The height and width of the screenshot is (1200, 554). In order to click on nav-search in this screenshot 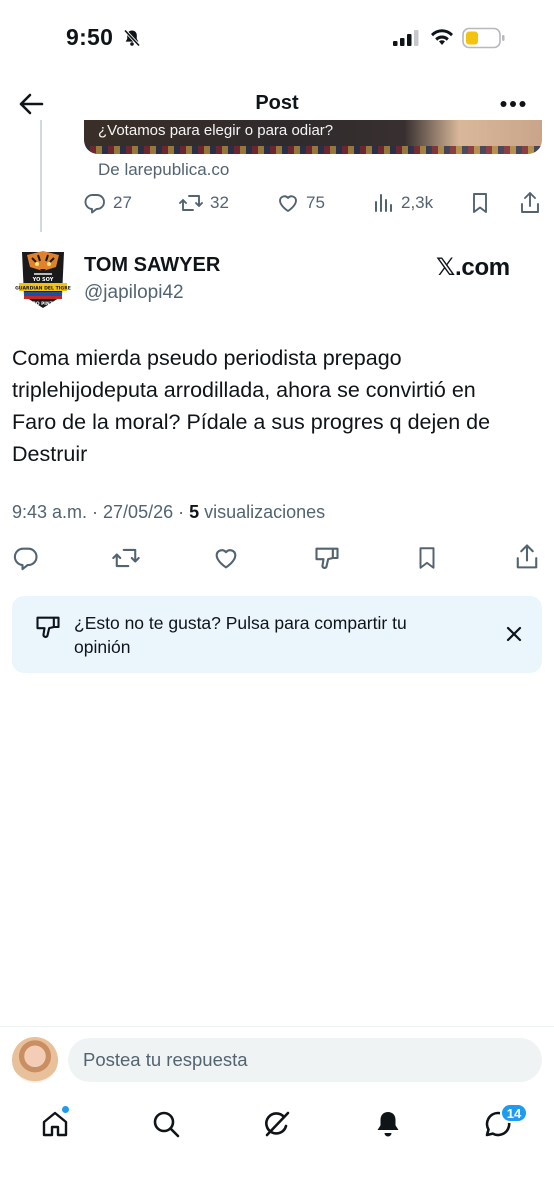, I will do `click(166, 1124)`.